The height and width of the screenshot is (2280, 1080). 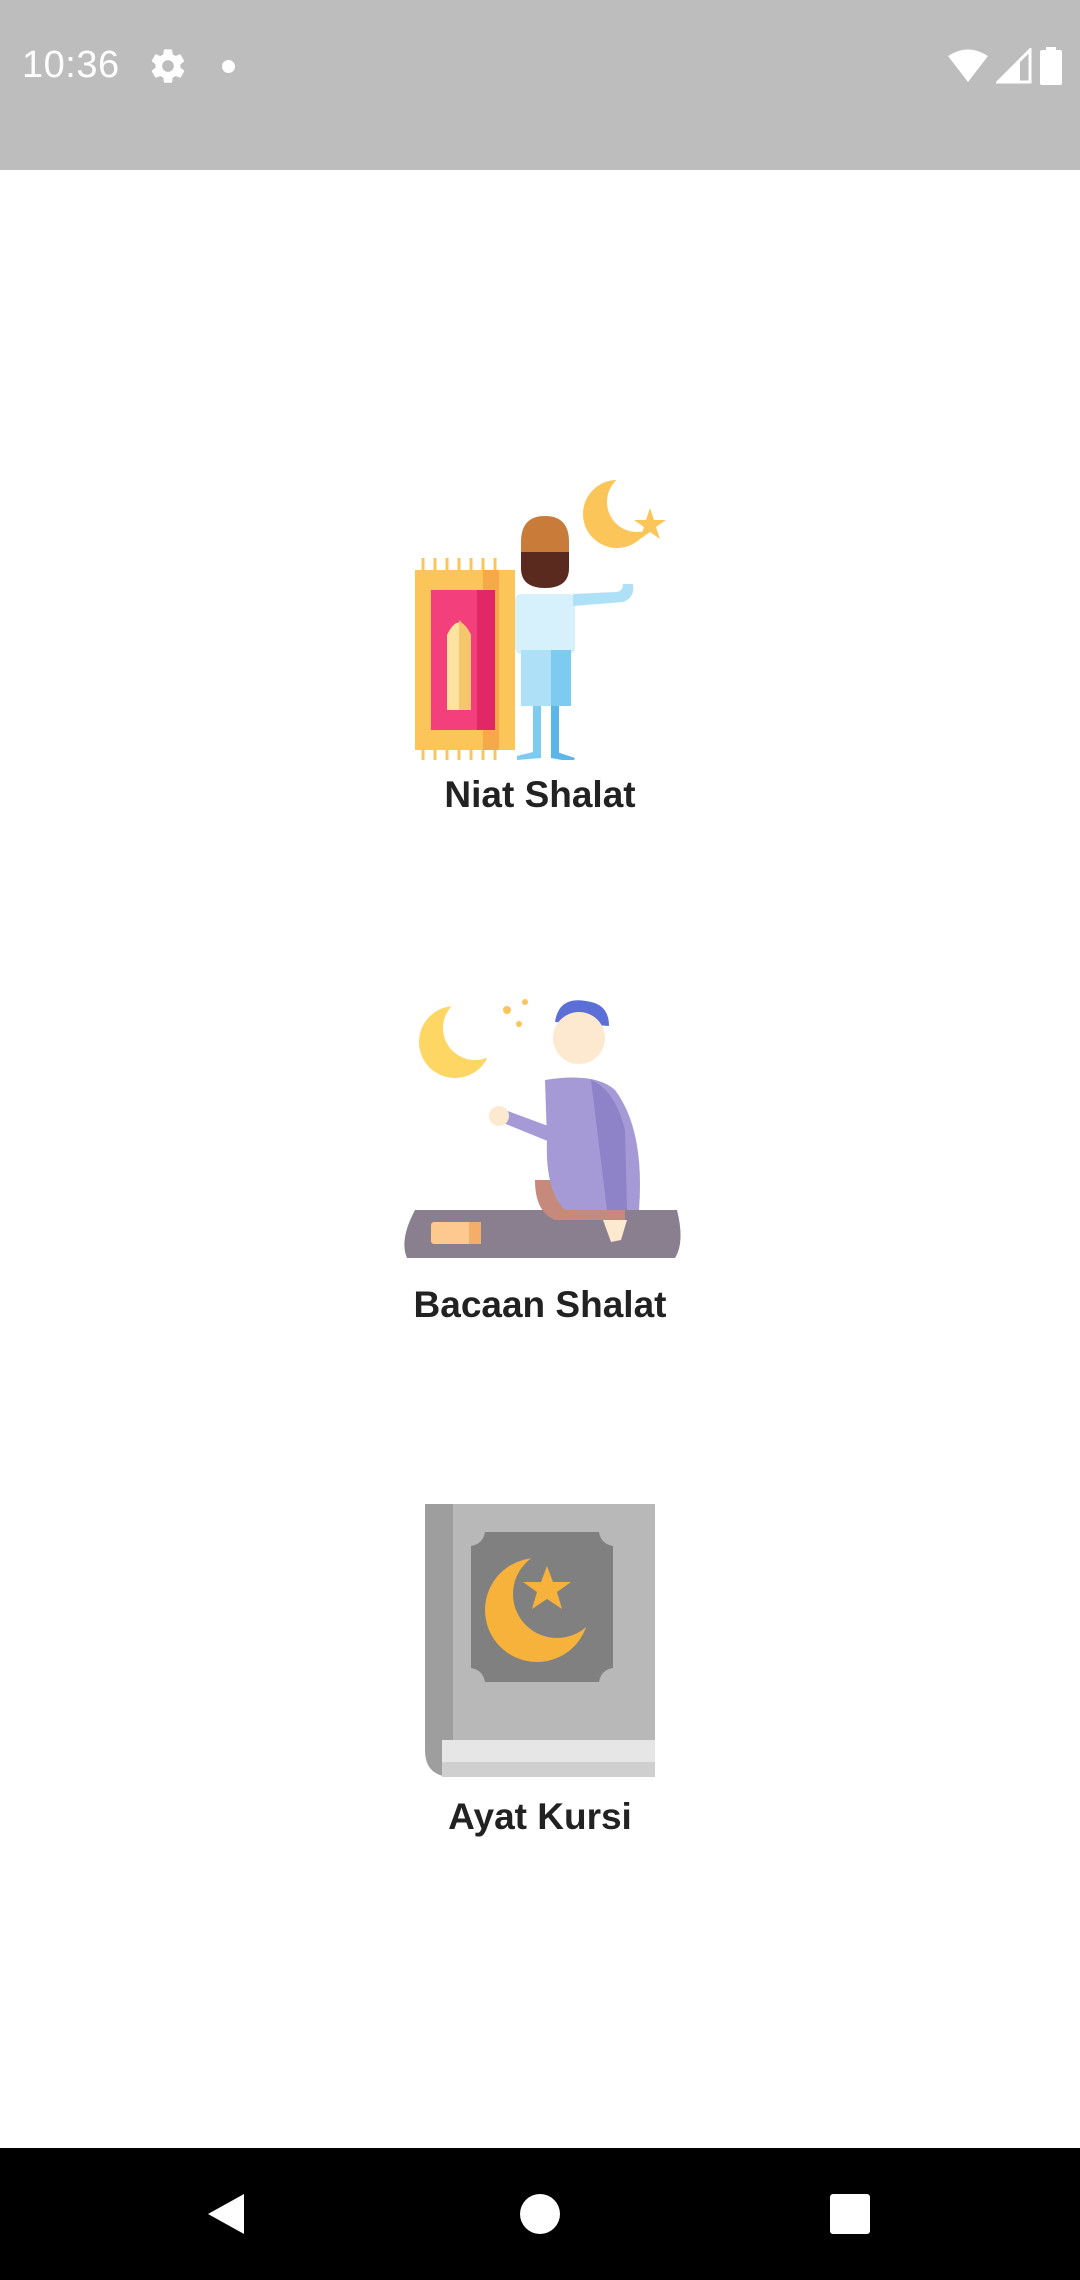 I want to click on recents-square-icon, so click(x=850, y=2214).